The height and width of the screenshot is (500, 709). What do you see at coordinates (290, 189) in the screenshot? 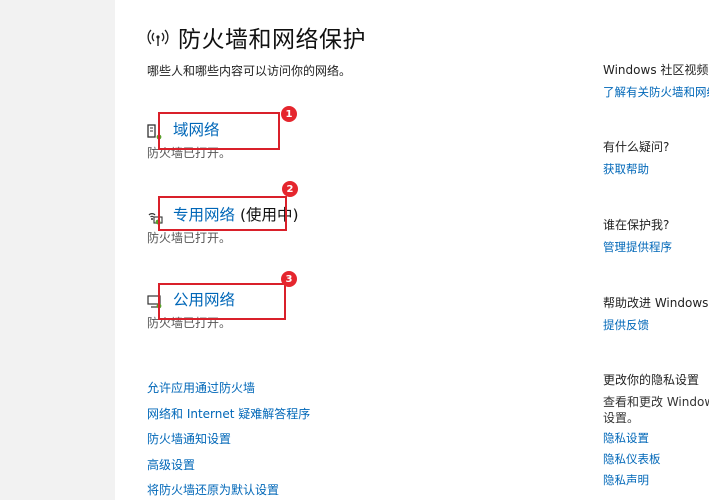
I see `annotation-badge-2: 2` at bounding box center [290, 189].